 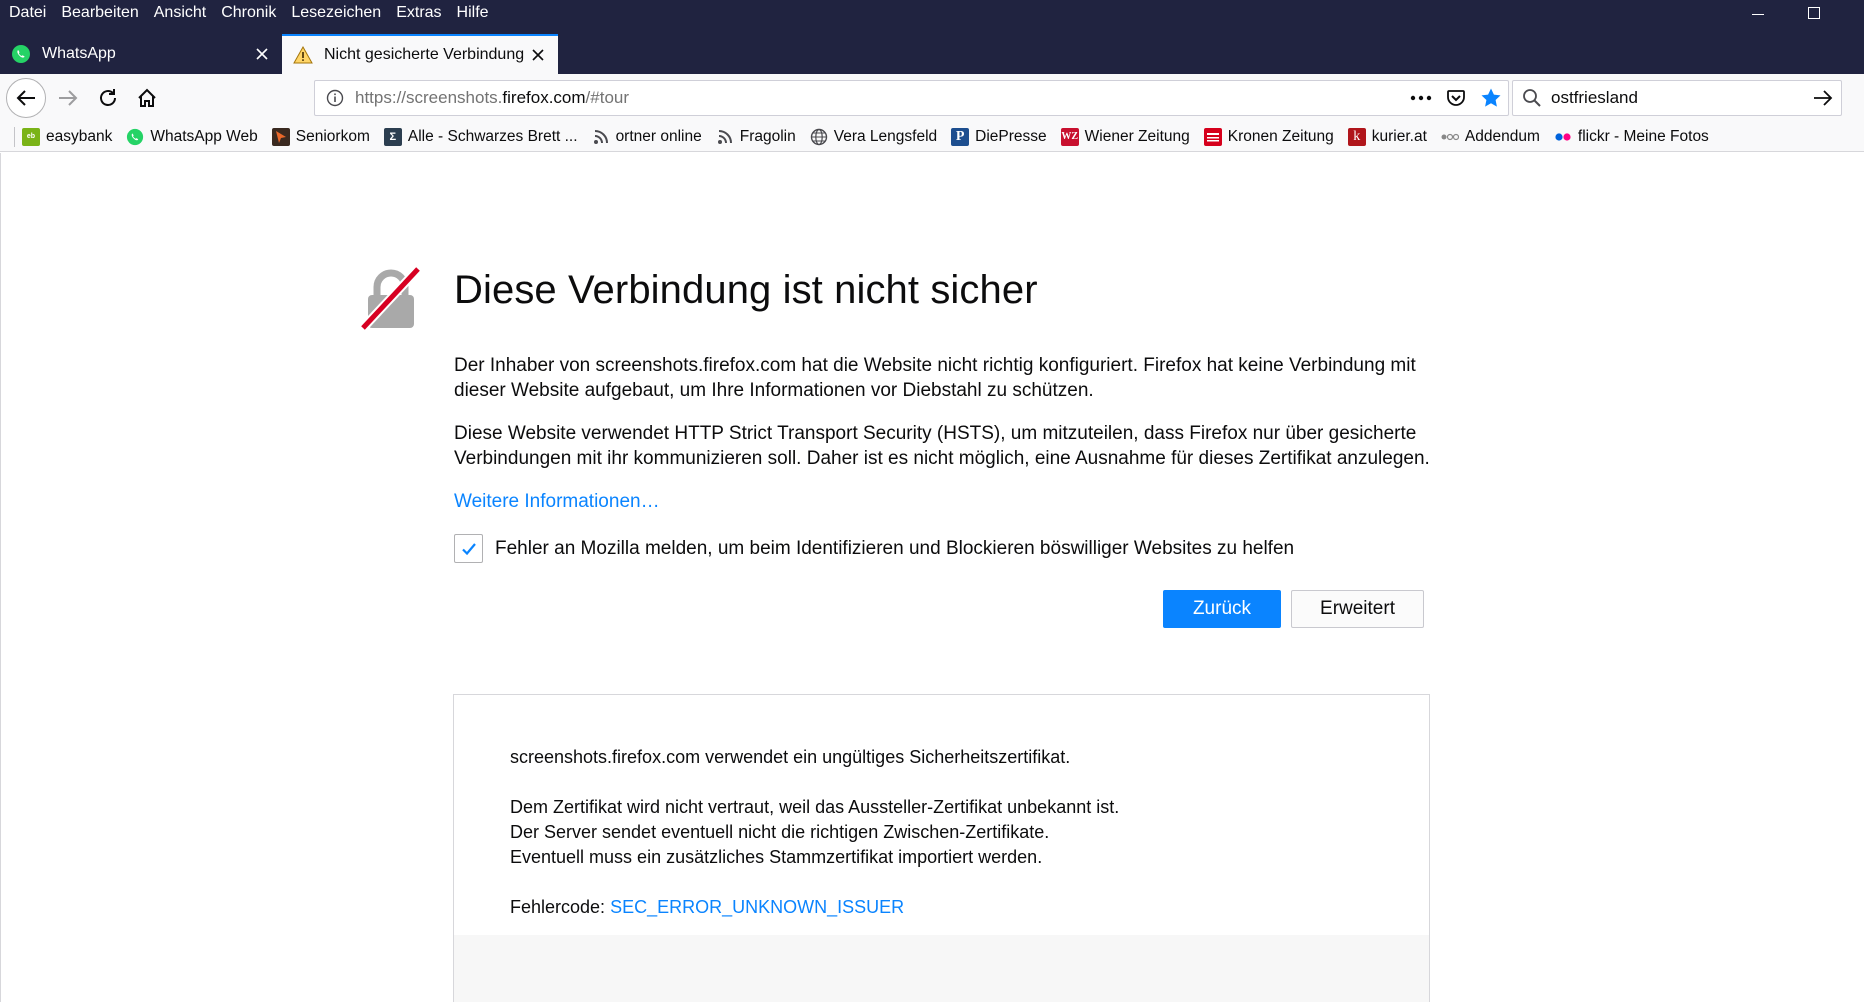 I want to click on tab-label: WhatsApp, so click(x=79, y=53).